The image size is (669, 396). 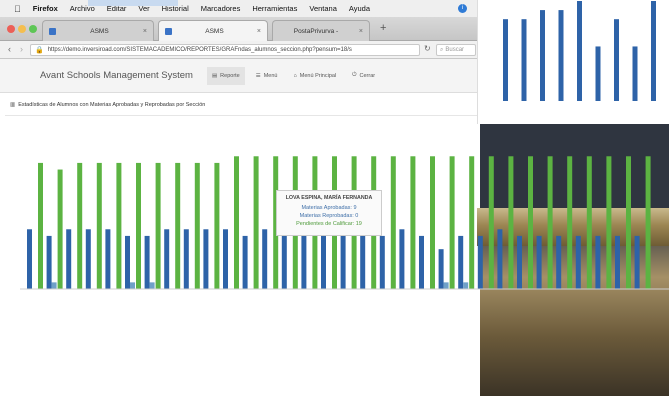 What do you see at coordinates (13, 105) in the screenshot?
I see `bar-chart-icon: ▥` at bounding box center [13, 105].